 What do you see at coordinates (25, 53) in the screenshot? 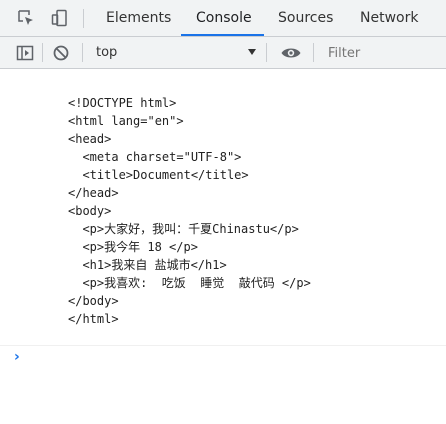
I see `show-sidebar-icon` at bounding box center [25, 53].